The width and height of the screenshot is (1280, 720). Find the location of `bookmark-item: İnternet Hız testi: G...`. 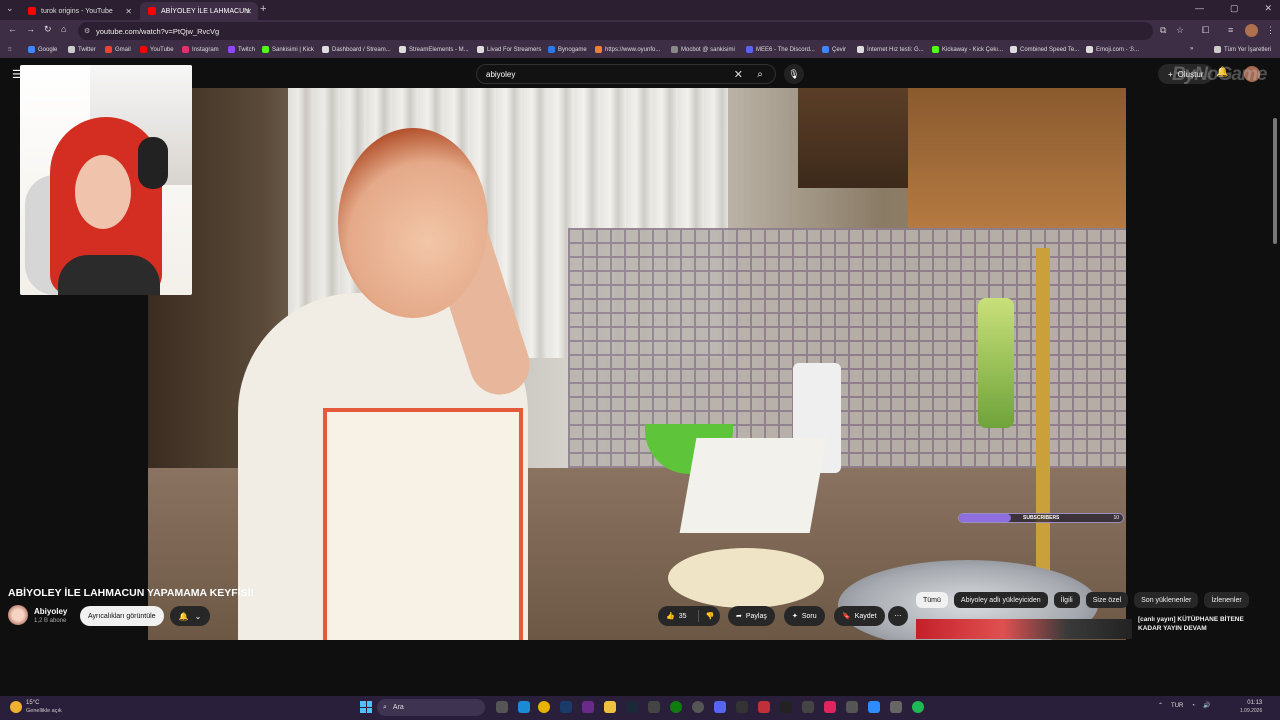

bookmark-item: İnternet Hız testi: G... is located at coordinates (890, 49).